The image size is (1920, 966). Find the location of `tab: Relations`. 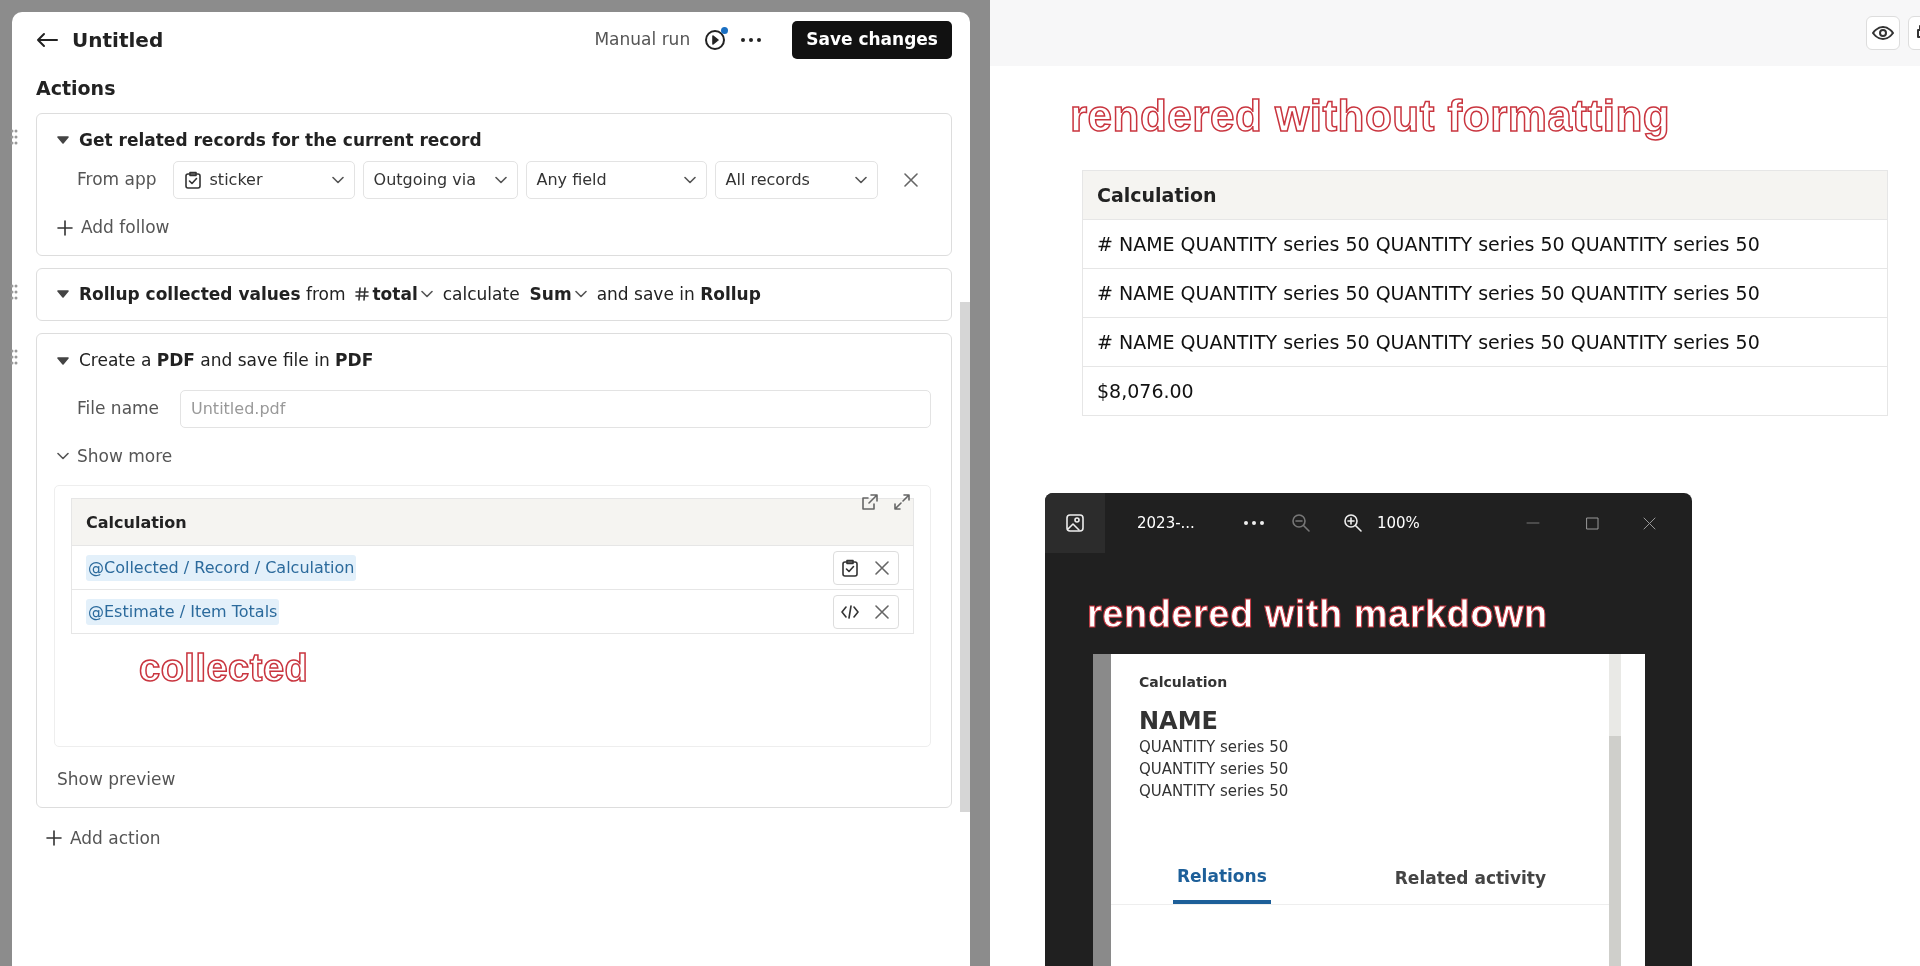

tab: Relations is located at coordinates (1222, 884).